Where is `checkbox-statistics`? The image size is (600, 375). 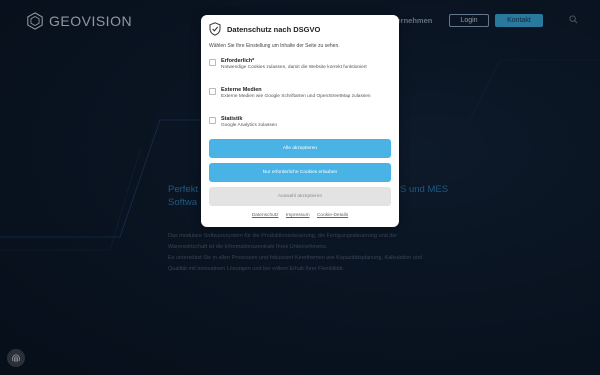
checkbox-statistics is located at coordinates (212, 120).